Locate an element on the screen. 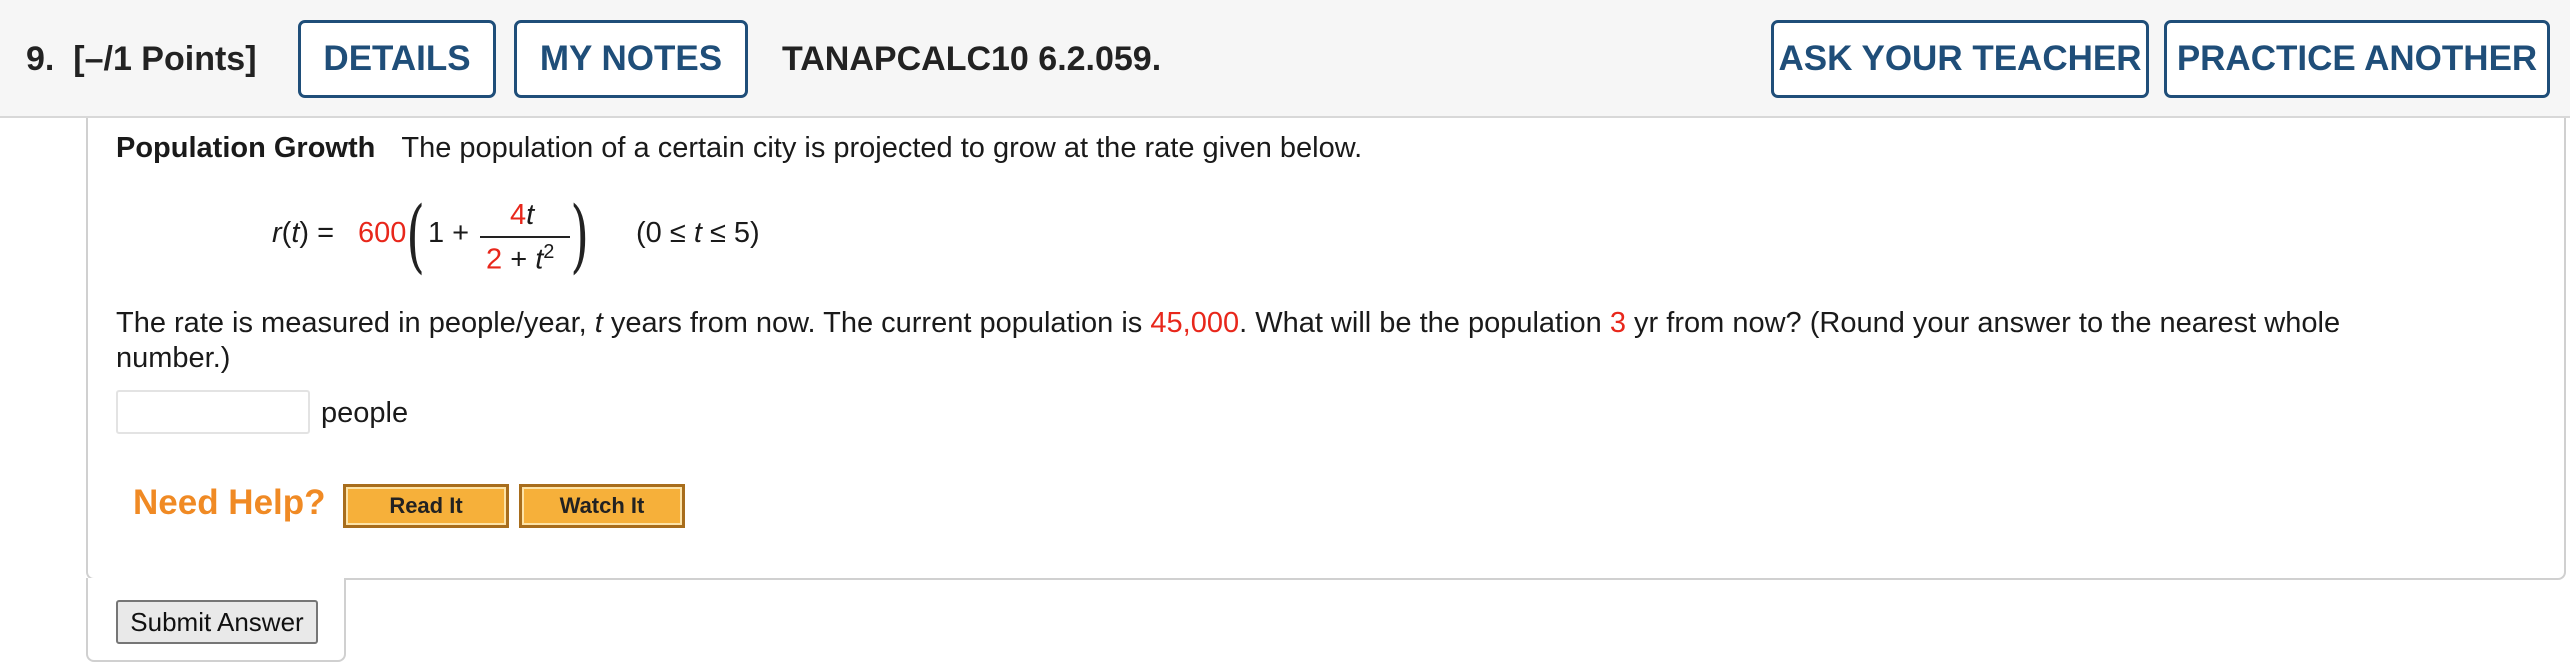  practice-another-button: PRACTICE ANOTHER is located at coordinates (2357, 59).